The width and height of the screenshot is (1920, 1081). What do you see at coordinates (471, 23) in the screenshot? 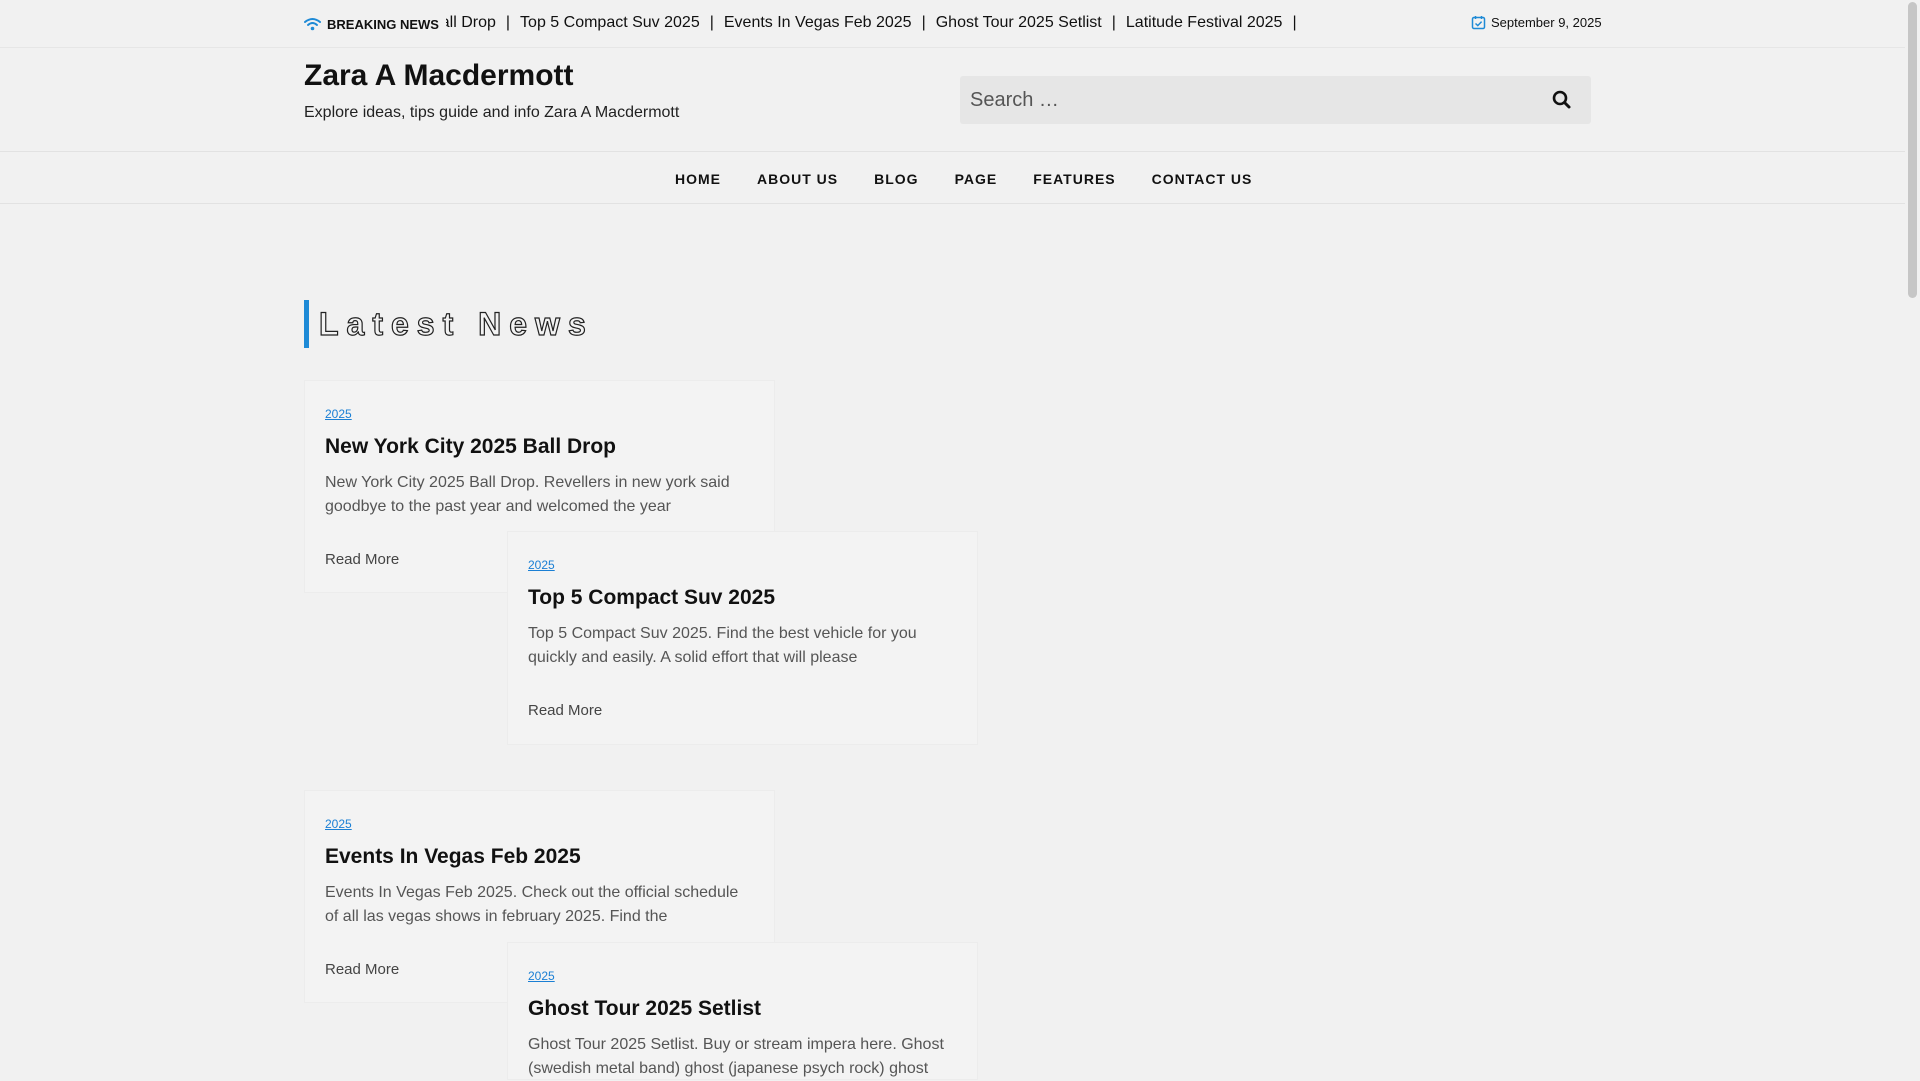
I see `ticker-item: New York City 2025 Ball Drop` at bounding box center [471, 23].